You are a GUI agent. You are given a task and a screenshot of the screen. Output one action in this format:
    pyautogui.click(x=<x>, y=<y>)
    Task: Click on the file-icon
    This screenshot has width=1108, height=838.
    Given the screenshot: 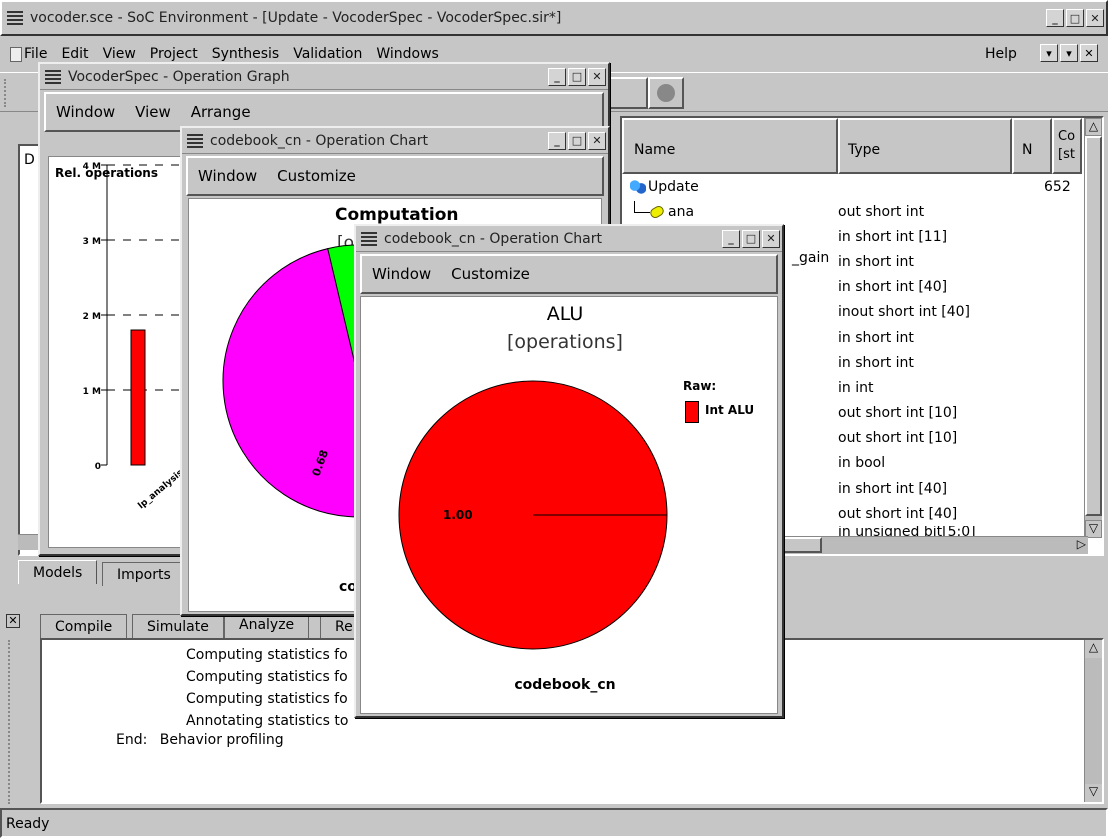 What is the action you would take?
    pyautogui.click(x=16, y=54)
    